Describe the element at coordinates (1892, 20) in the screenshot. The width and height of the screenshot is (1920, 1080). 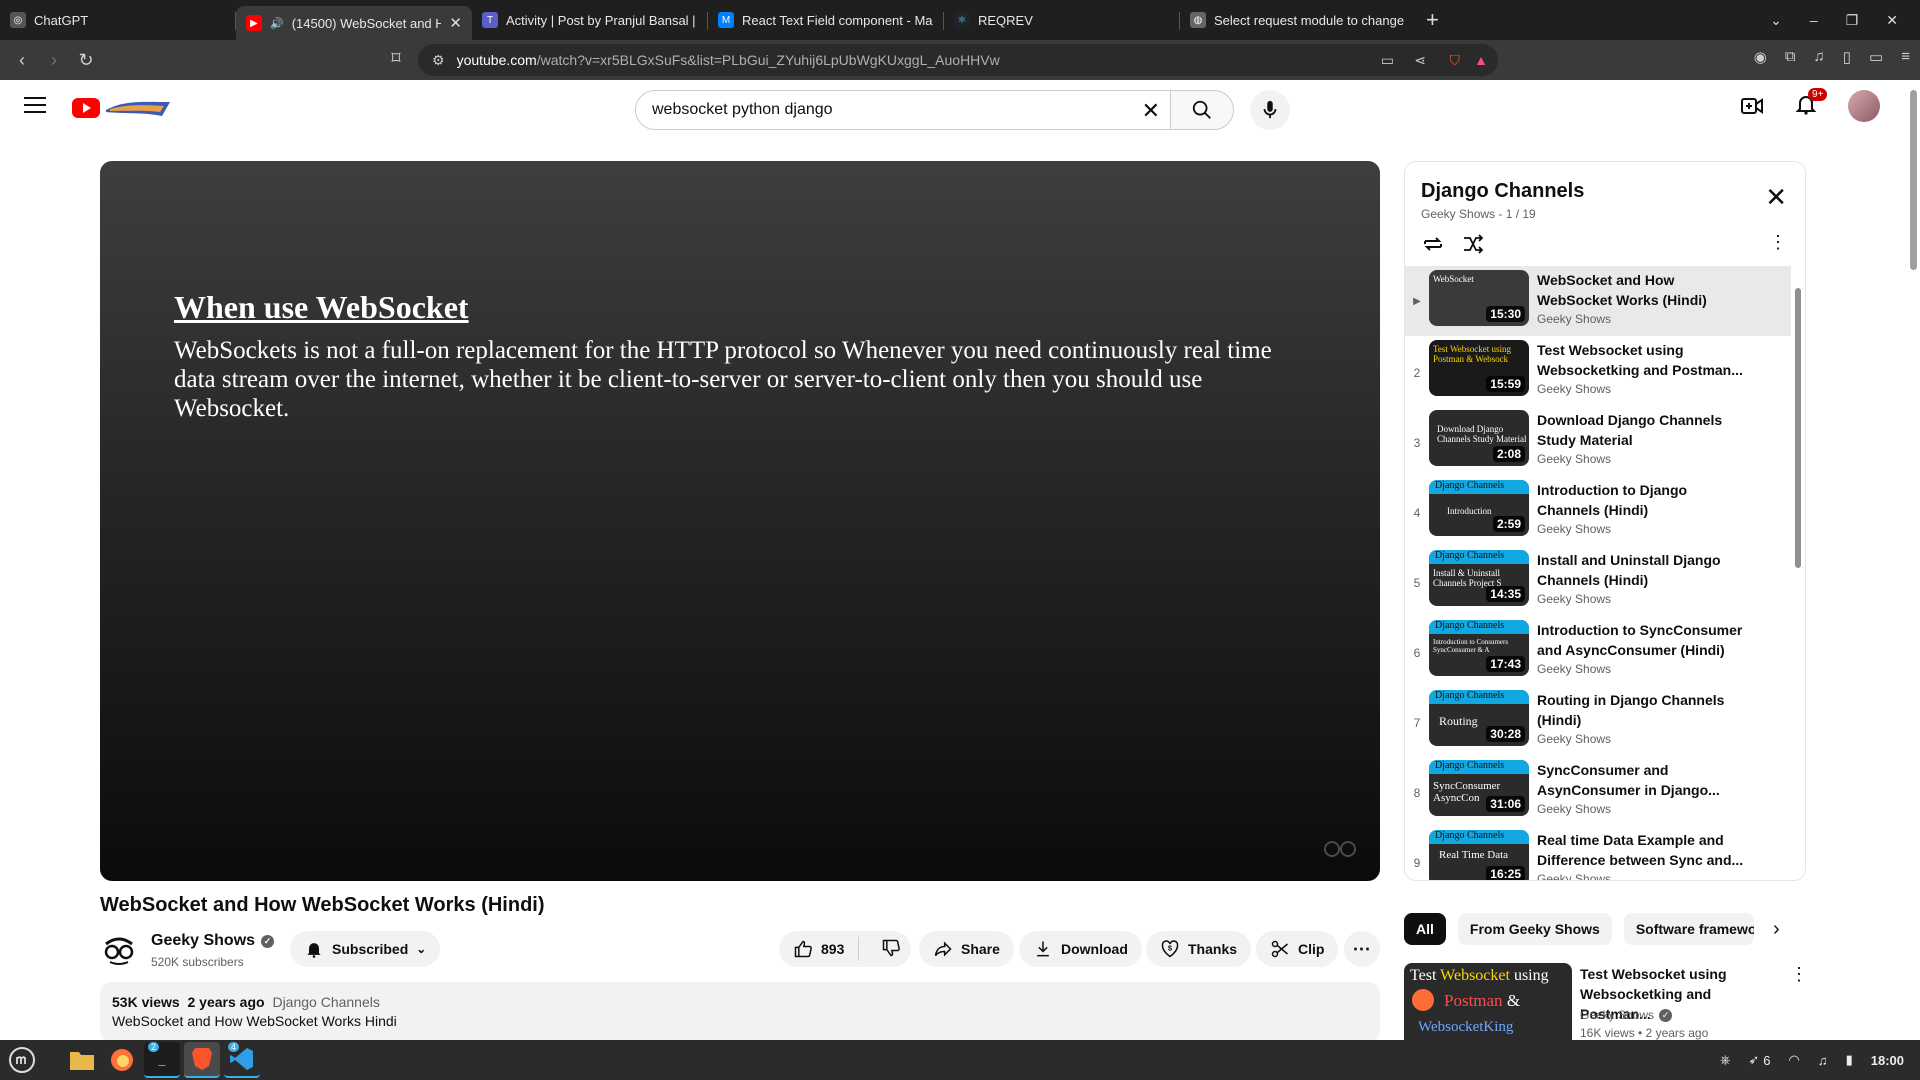
I see `window-close-icon: ✕` at that location.